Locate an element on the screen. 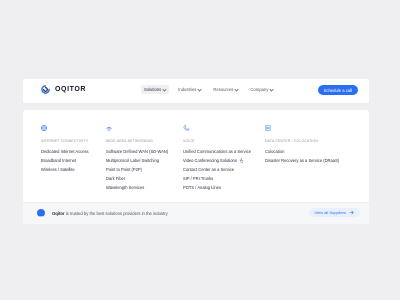 The image size is (400, 300). menu-link: Contact Center as a Service is located at coordinates (217, 169).